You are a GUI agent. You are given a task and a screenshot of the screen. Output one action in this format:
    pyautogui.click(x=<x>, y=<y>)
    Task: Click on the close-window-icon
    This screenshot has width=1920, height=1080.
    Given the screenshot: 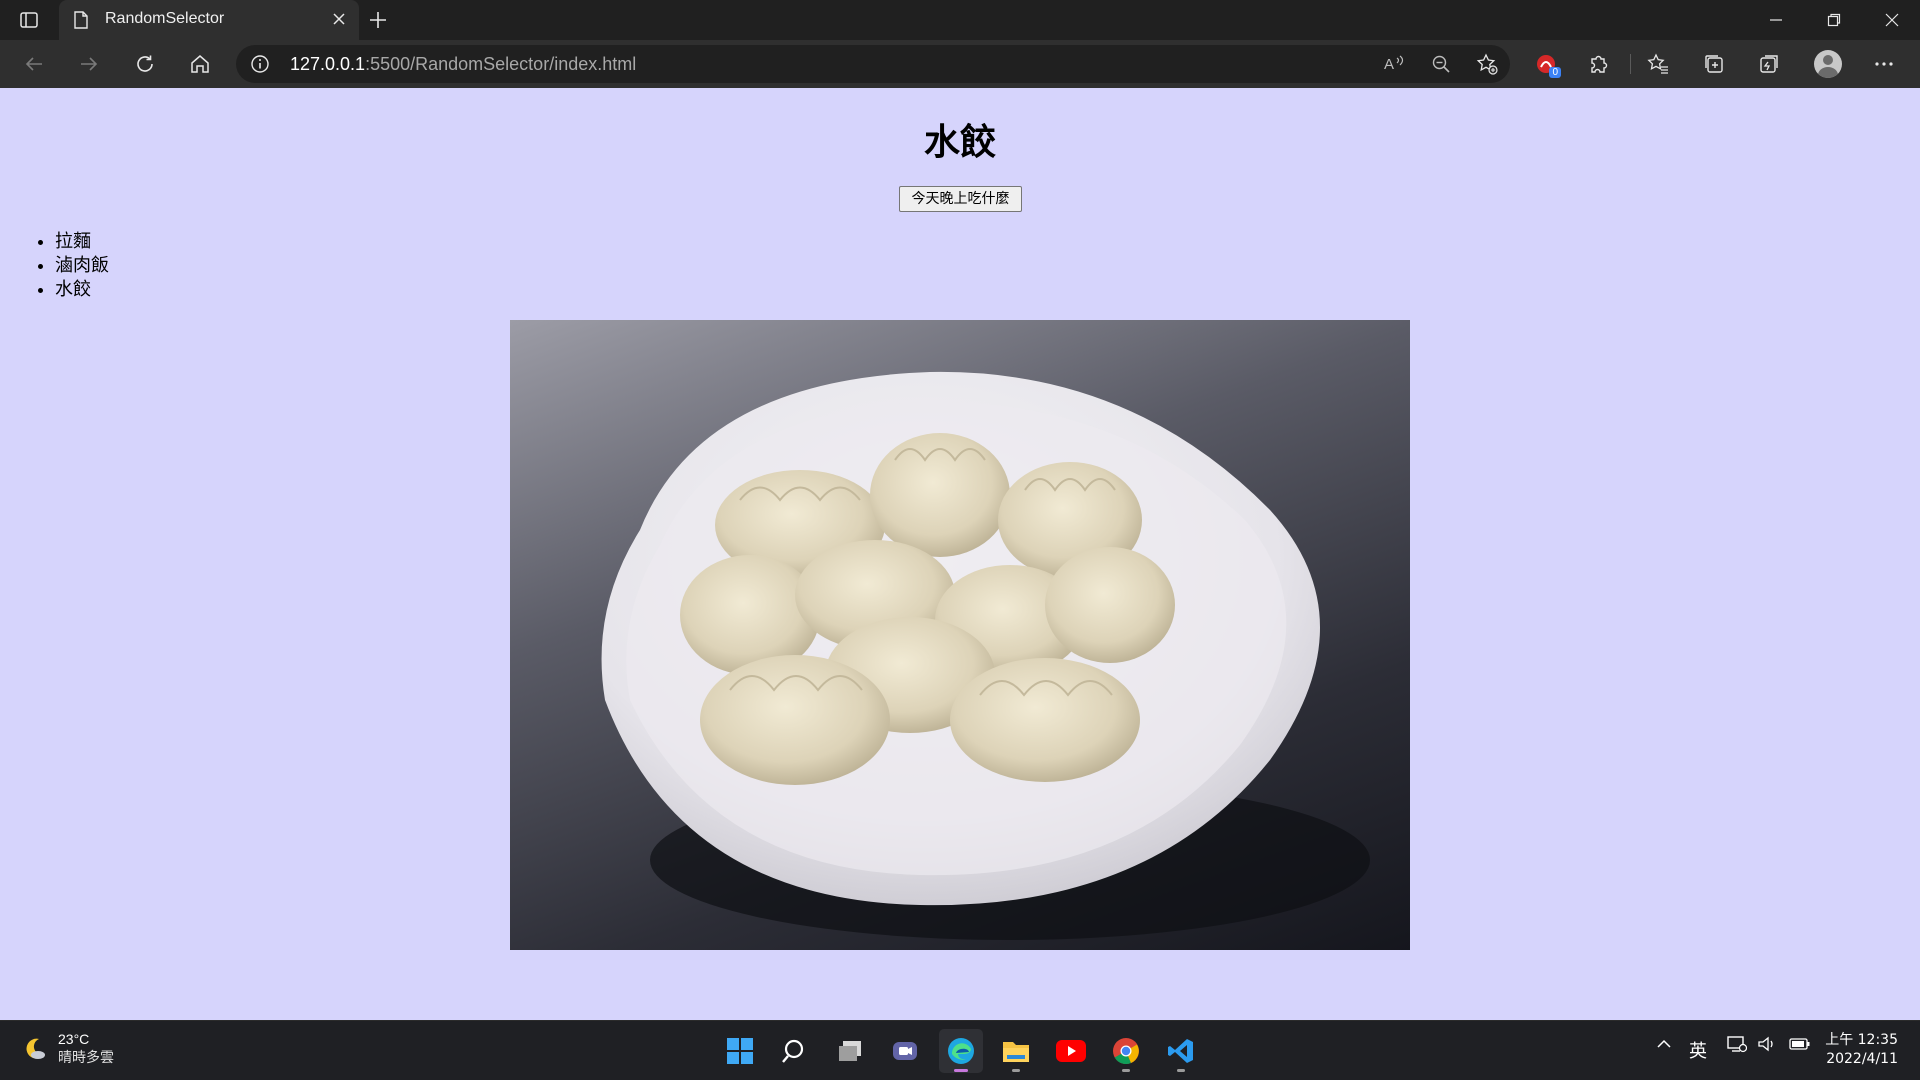 What is the action you would take?
    pyautogui.click(x=1892, y=20)
    